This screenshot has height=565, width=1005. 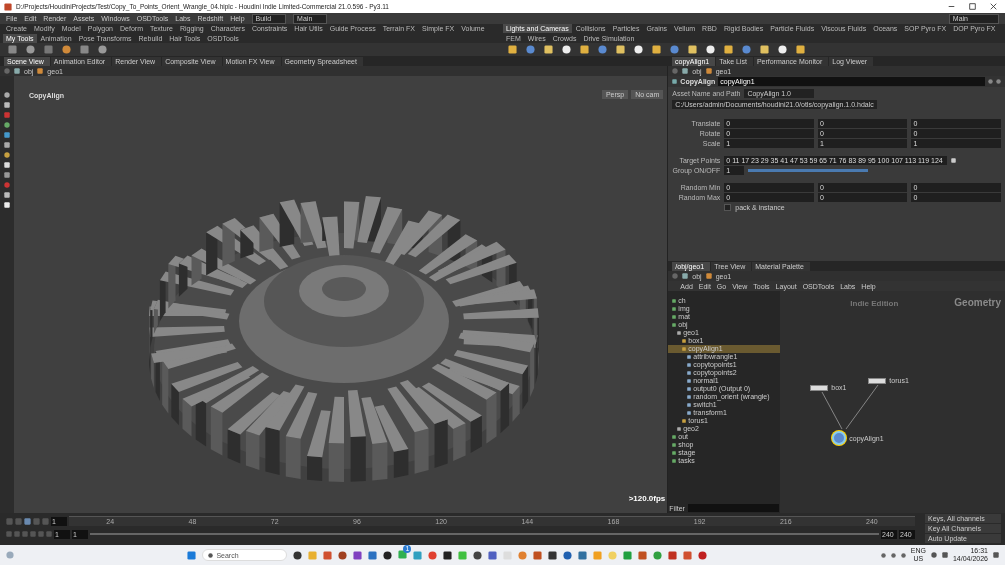 What do you see at coordinates (808, 170) in the screenshot?
I see `slider-fill` at bounding box center [808, 170].